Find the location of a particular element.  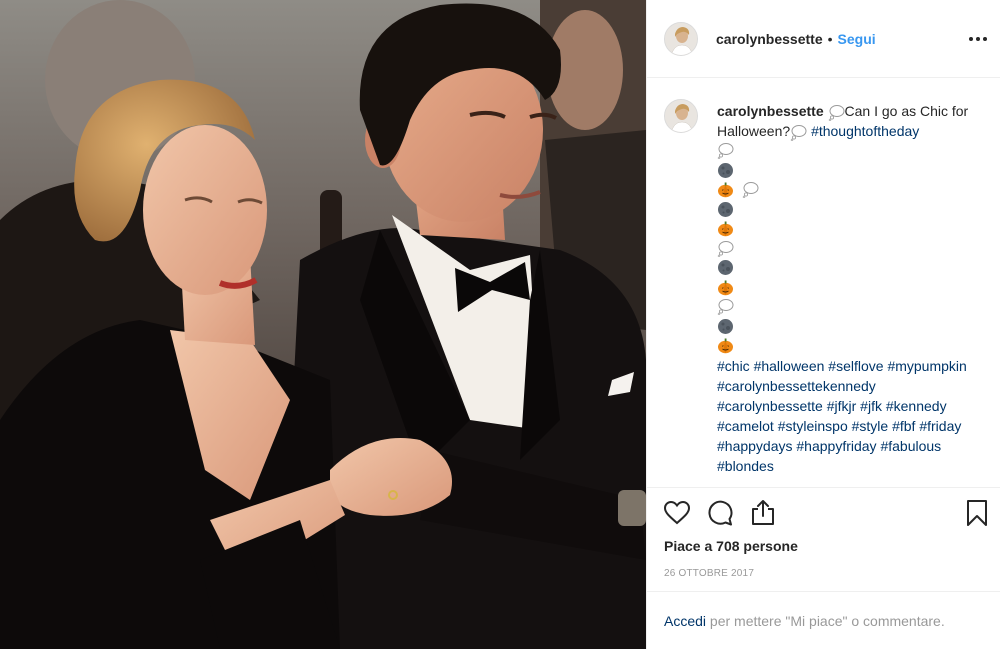

comment-icon is located at coordinates (720, 513).